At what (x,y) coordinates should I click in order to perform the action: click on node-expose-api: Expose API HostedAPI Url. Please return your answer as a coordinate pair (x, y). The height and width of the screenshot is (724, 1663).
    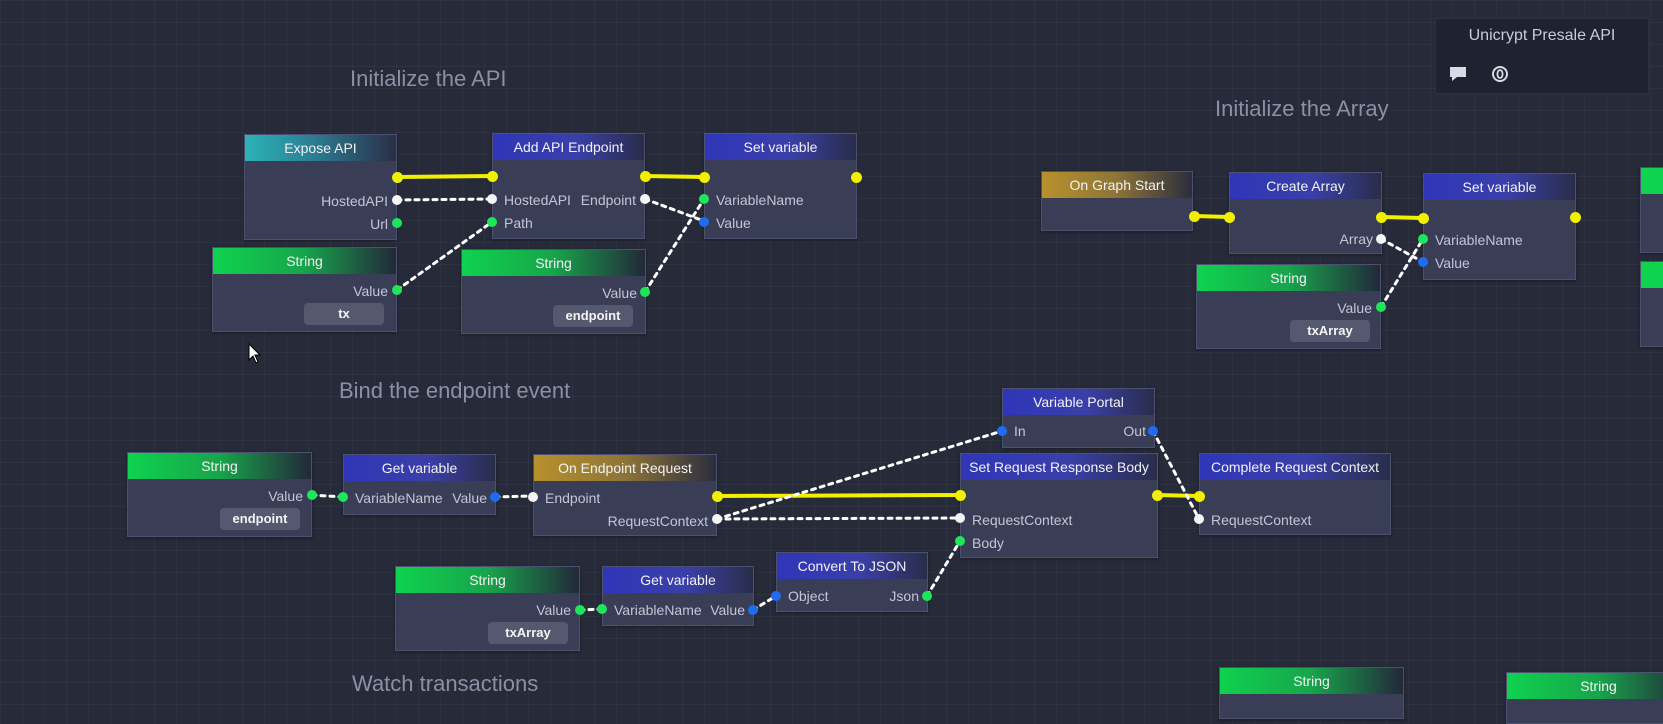
    Looking at the image, I should click on (320, 187).